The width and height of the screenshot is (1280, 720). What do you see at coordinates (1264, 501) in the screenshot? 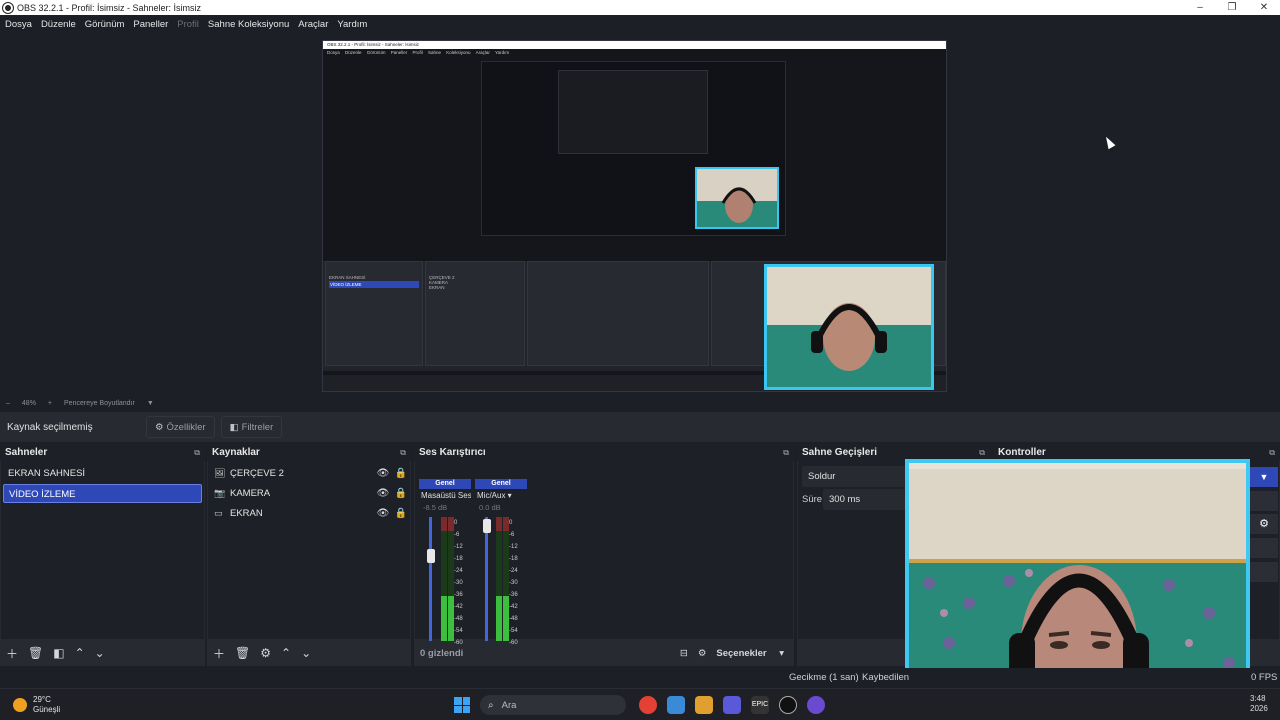
I see `start-recording-button` at bounding box center [1264, 501].